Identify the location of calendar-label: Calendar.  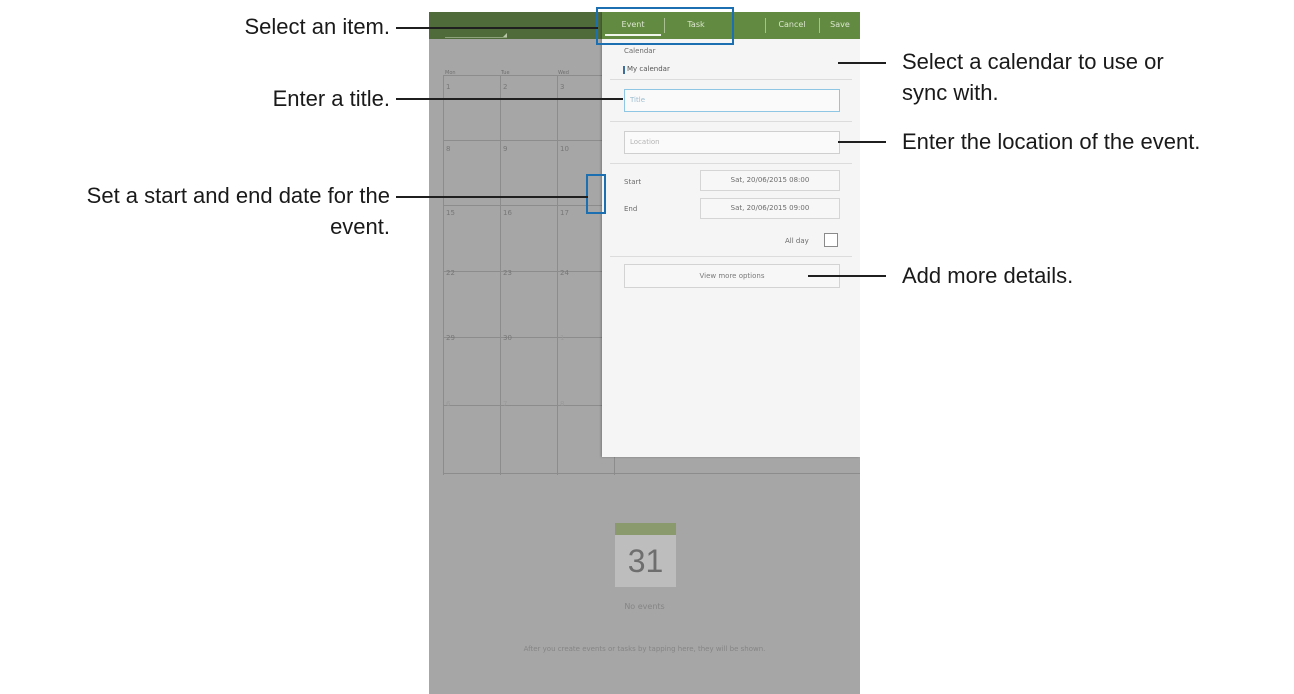
(640, 51).